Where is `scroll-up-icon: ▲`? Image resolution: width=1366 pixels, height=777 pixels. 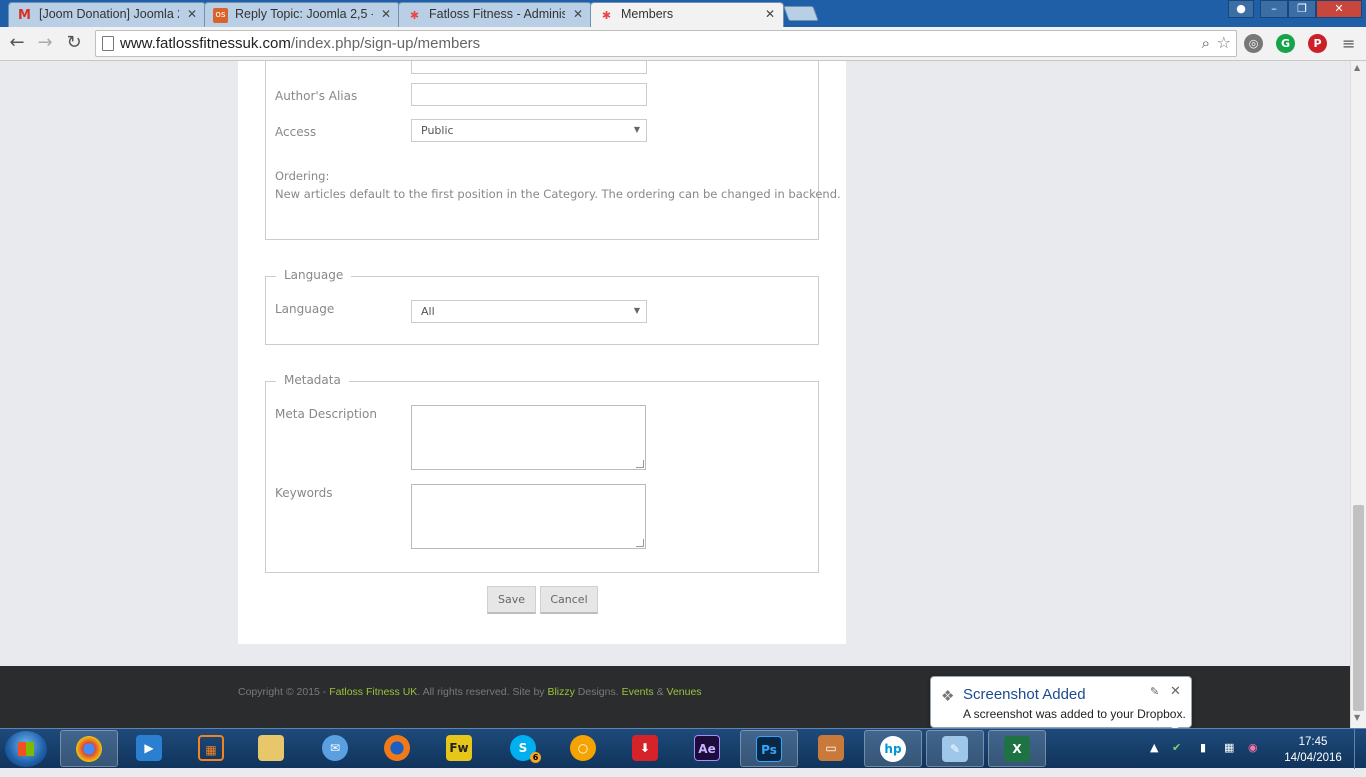 scroll-up-icon: ▲ is located at coordinates (1357, 67).